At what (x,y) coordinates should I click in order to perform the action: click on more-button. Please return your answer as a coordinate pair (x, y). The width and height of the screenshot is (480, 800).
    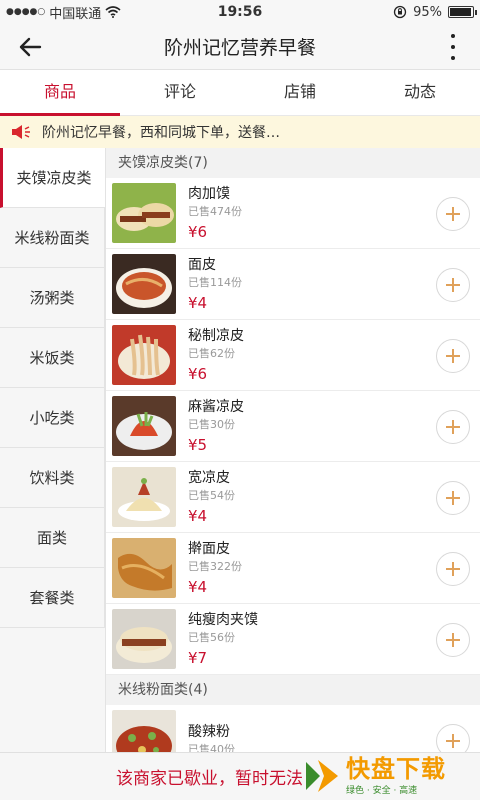
    Looking at the image, I should click on (453, 47).